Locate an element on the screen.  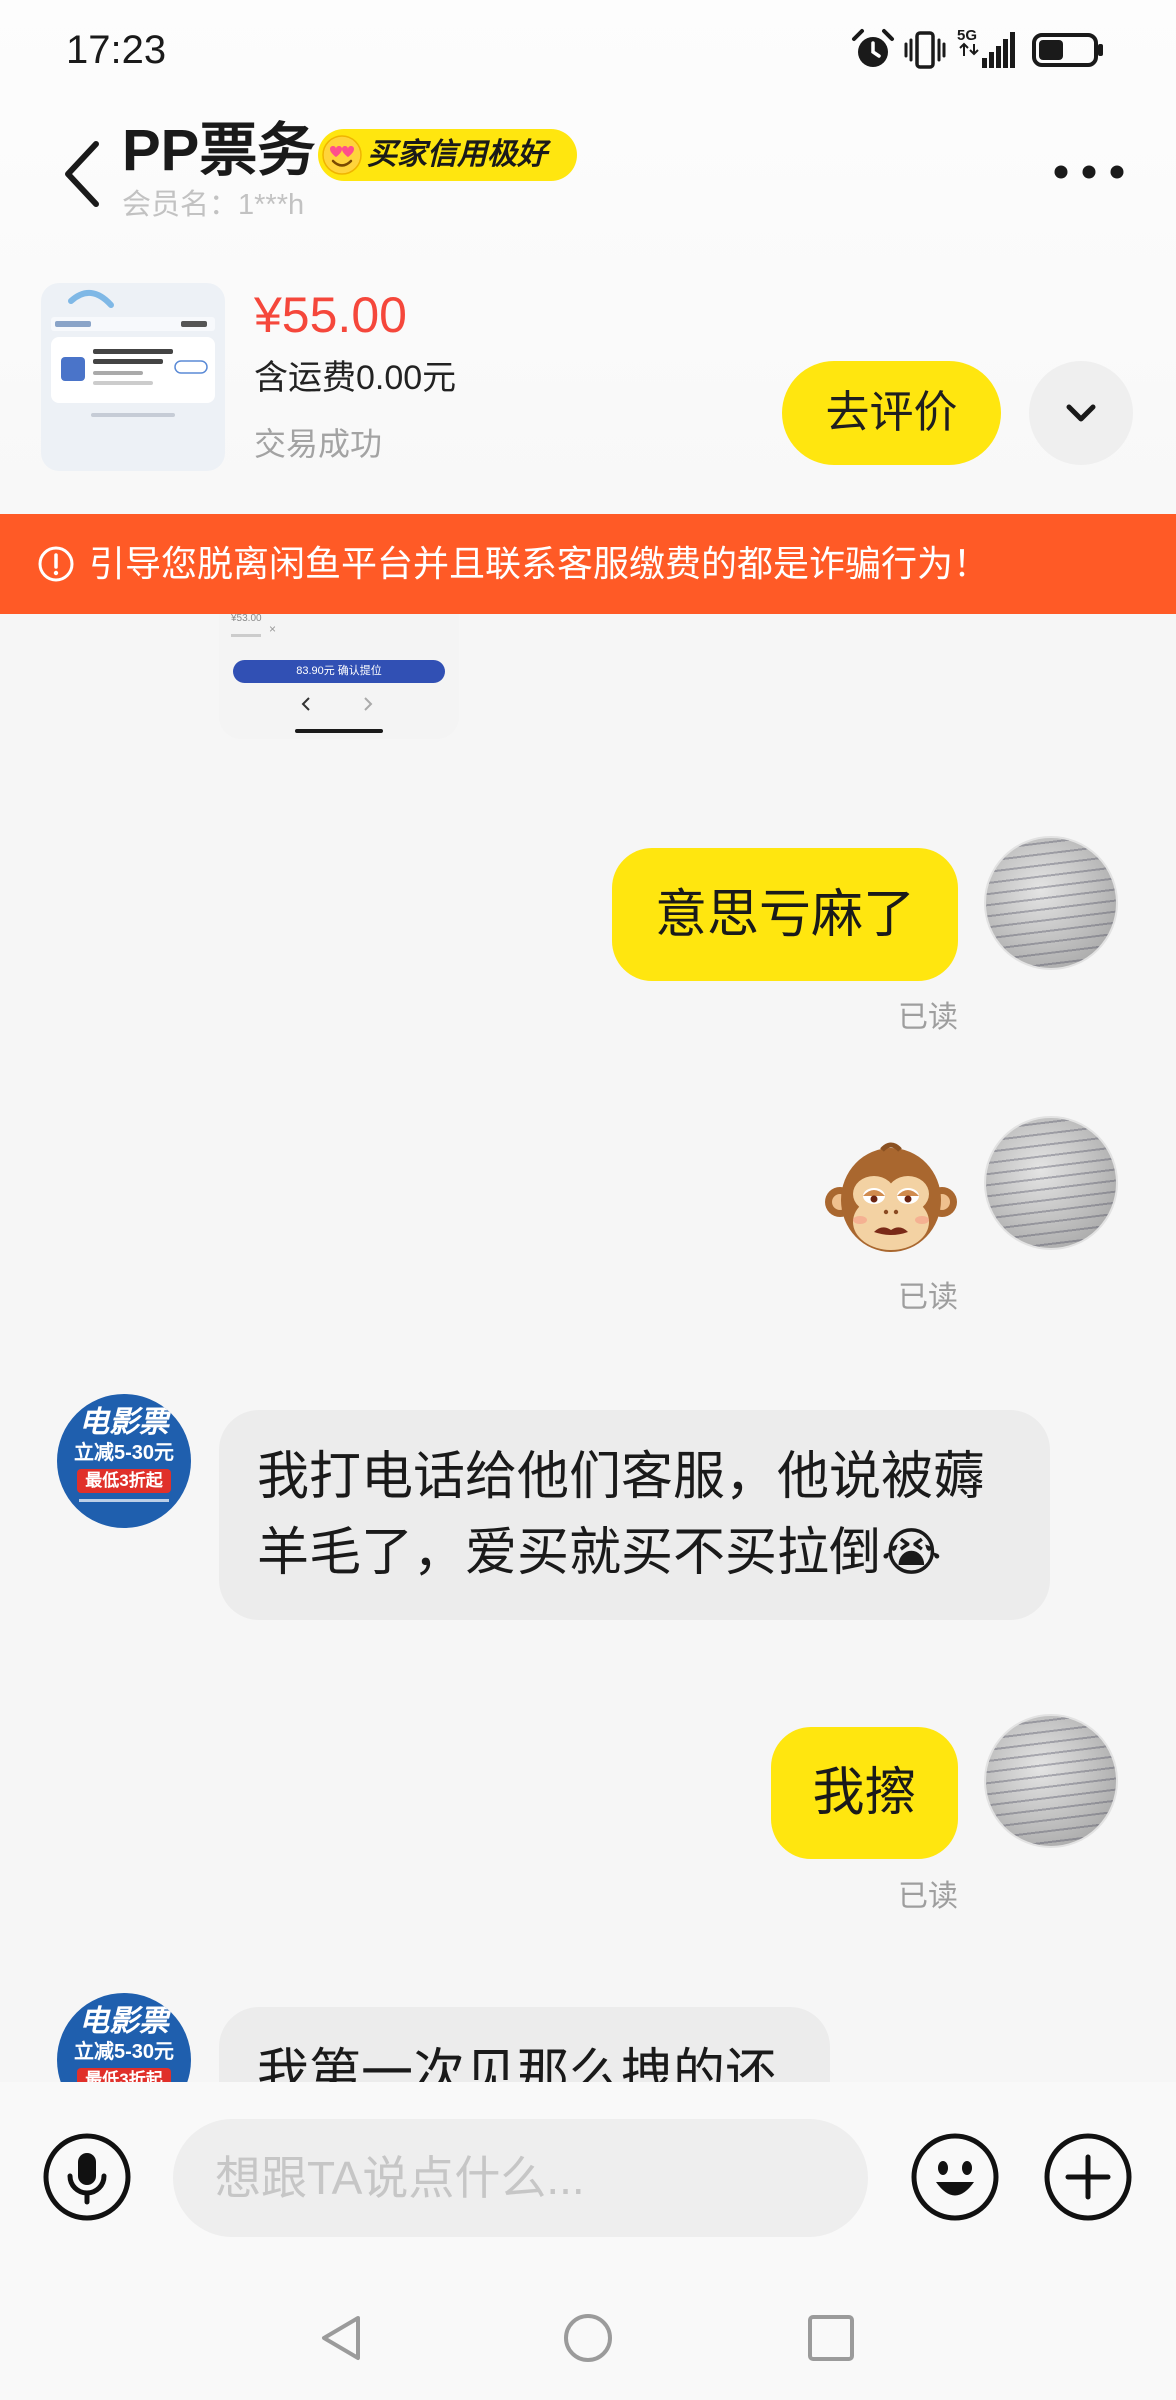
message-bubble-outgoing: 意思亏麻了 is located at coordinates (785, 914).